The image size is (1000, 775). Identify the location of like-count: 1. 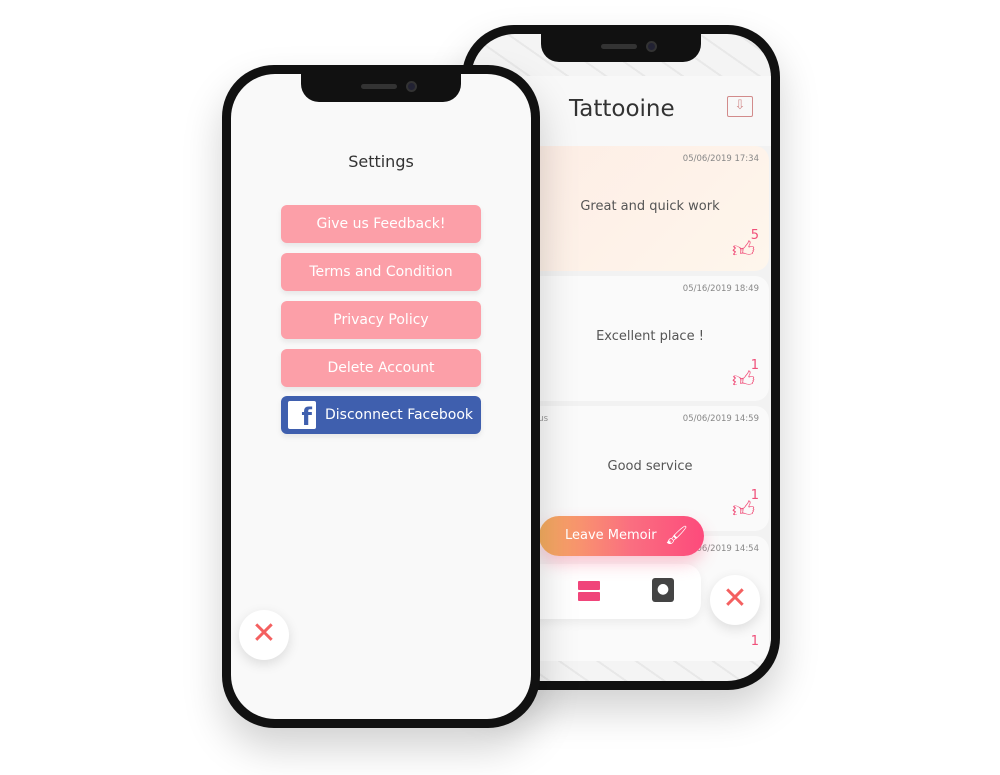
(754, 641).